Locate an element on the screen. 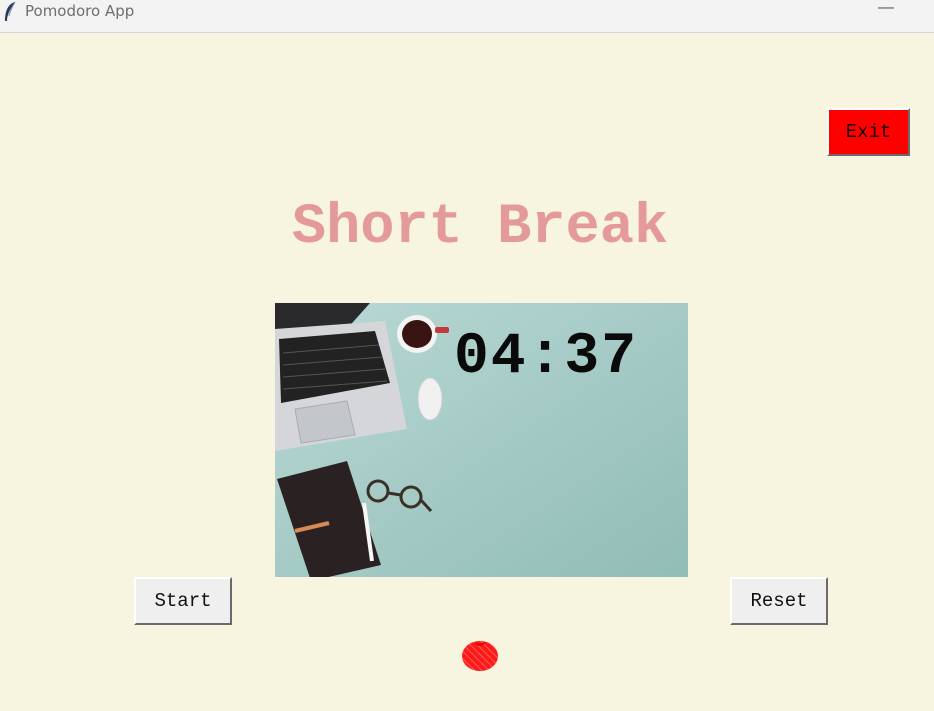  session-heading: Short Break is located at coordinates (480, 228).